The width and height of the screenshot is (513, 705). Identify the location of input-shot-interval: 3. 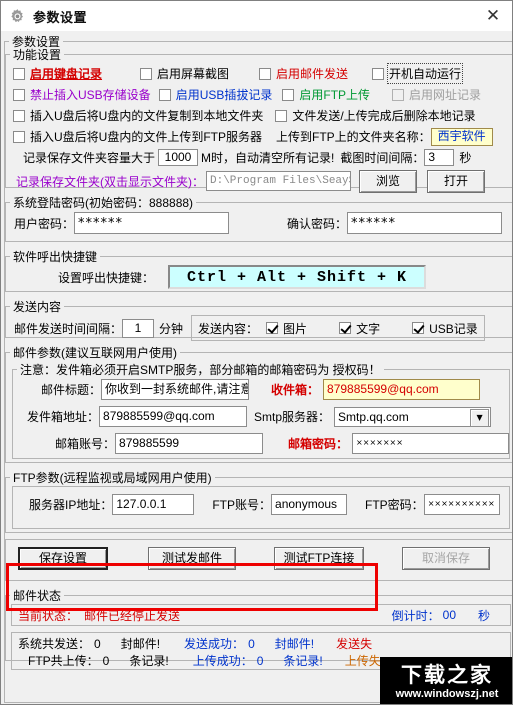
(439, 157).